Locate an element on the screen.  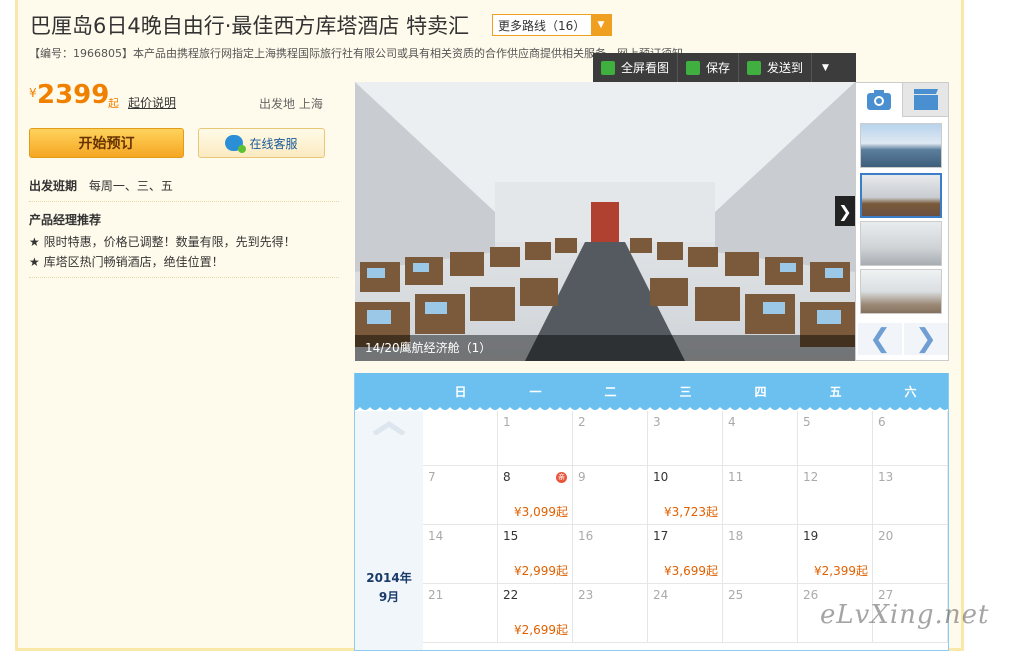
calendar-day-cell: 8 ¥3,099起 亲 is located at coordinates (535, 495).